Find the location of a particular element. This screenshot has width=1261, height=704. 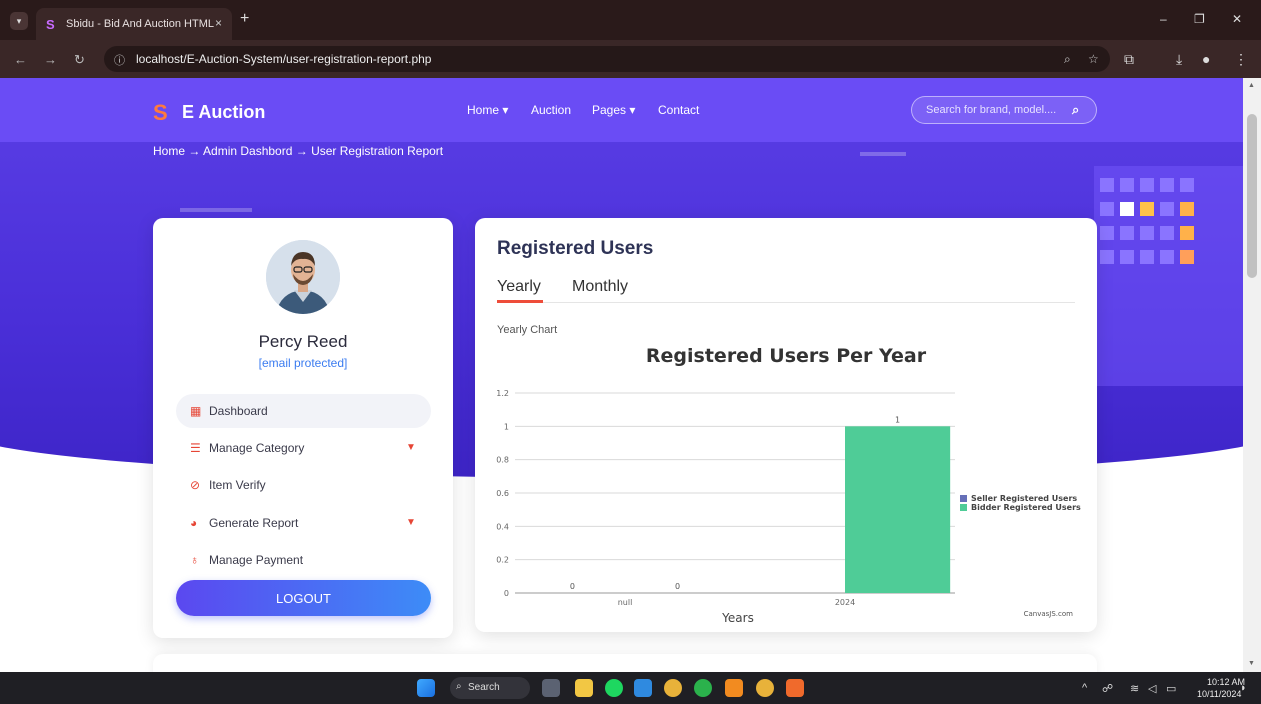

restore-button: ❐ is located at coordinates (1199, 19).